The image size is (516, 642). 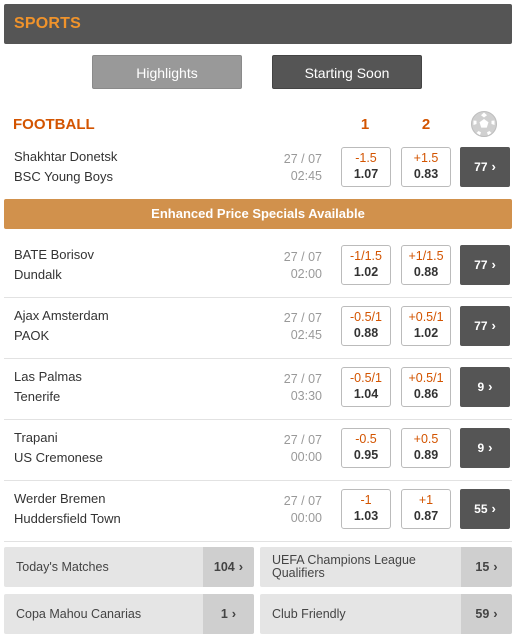 I want to click on handicap: +0.5/1, so click(x=426, y=317).